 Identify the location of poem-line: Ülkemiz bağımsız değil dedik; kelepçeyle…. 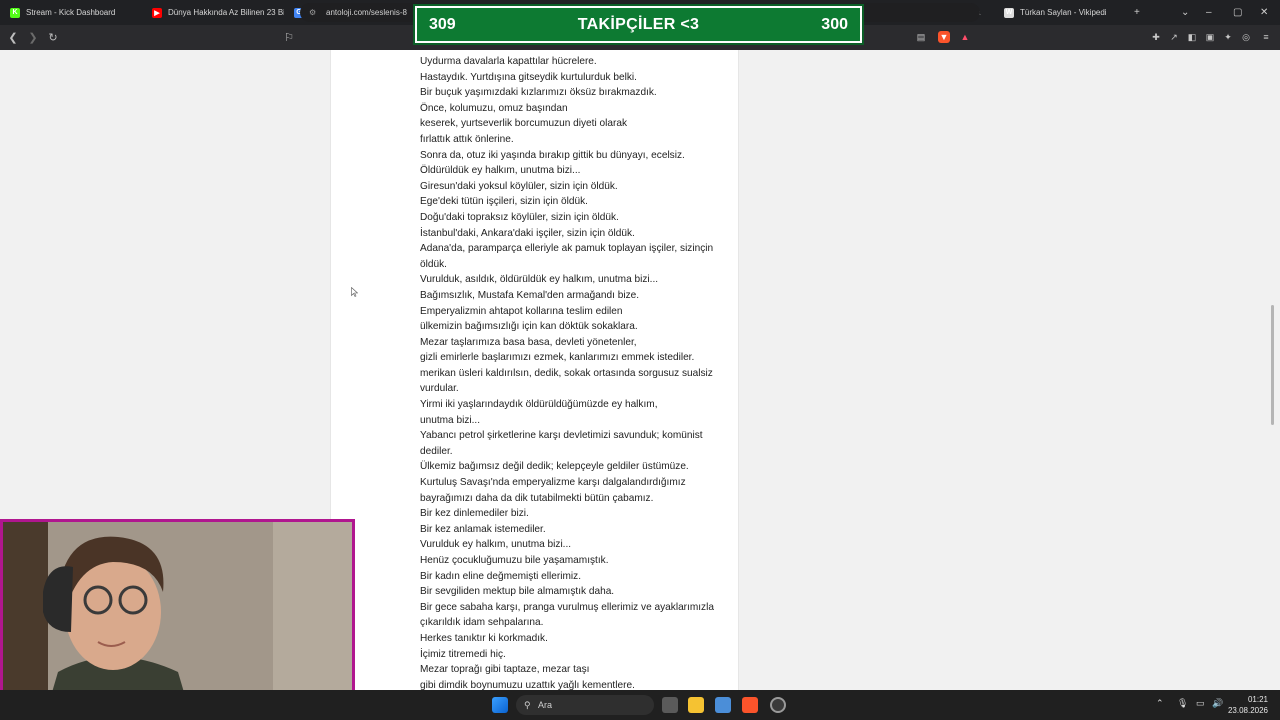
(554, 467).